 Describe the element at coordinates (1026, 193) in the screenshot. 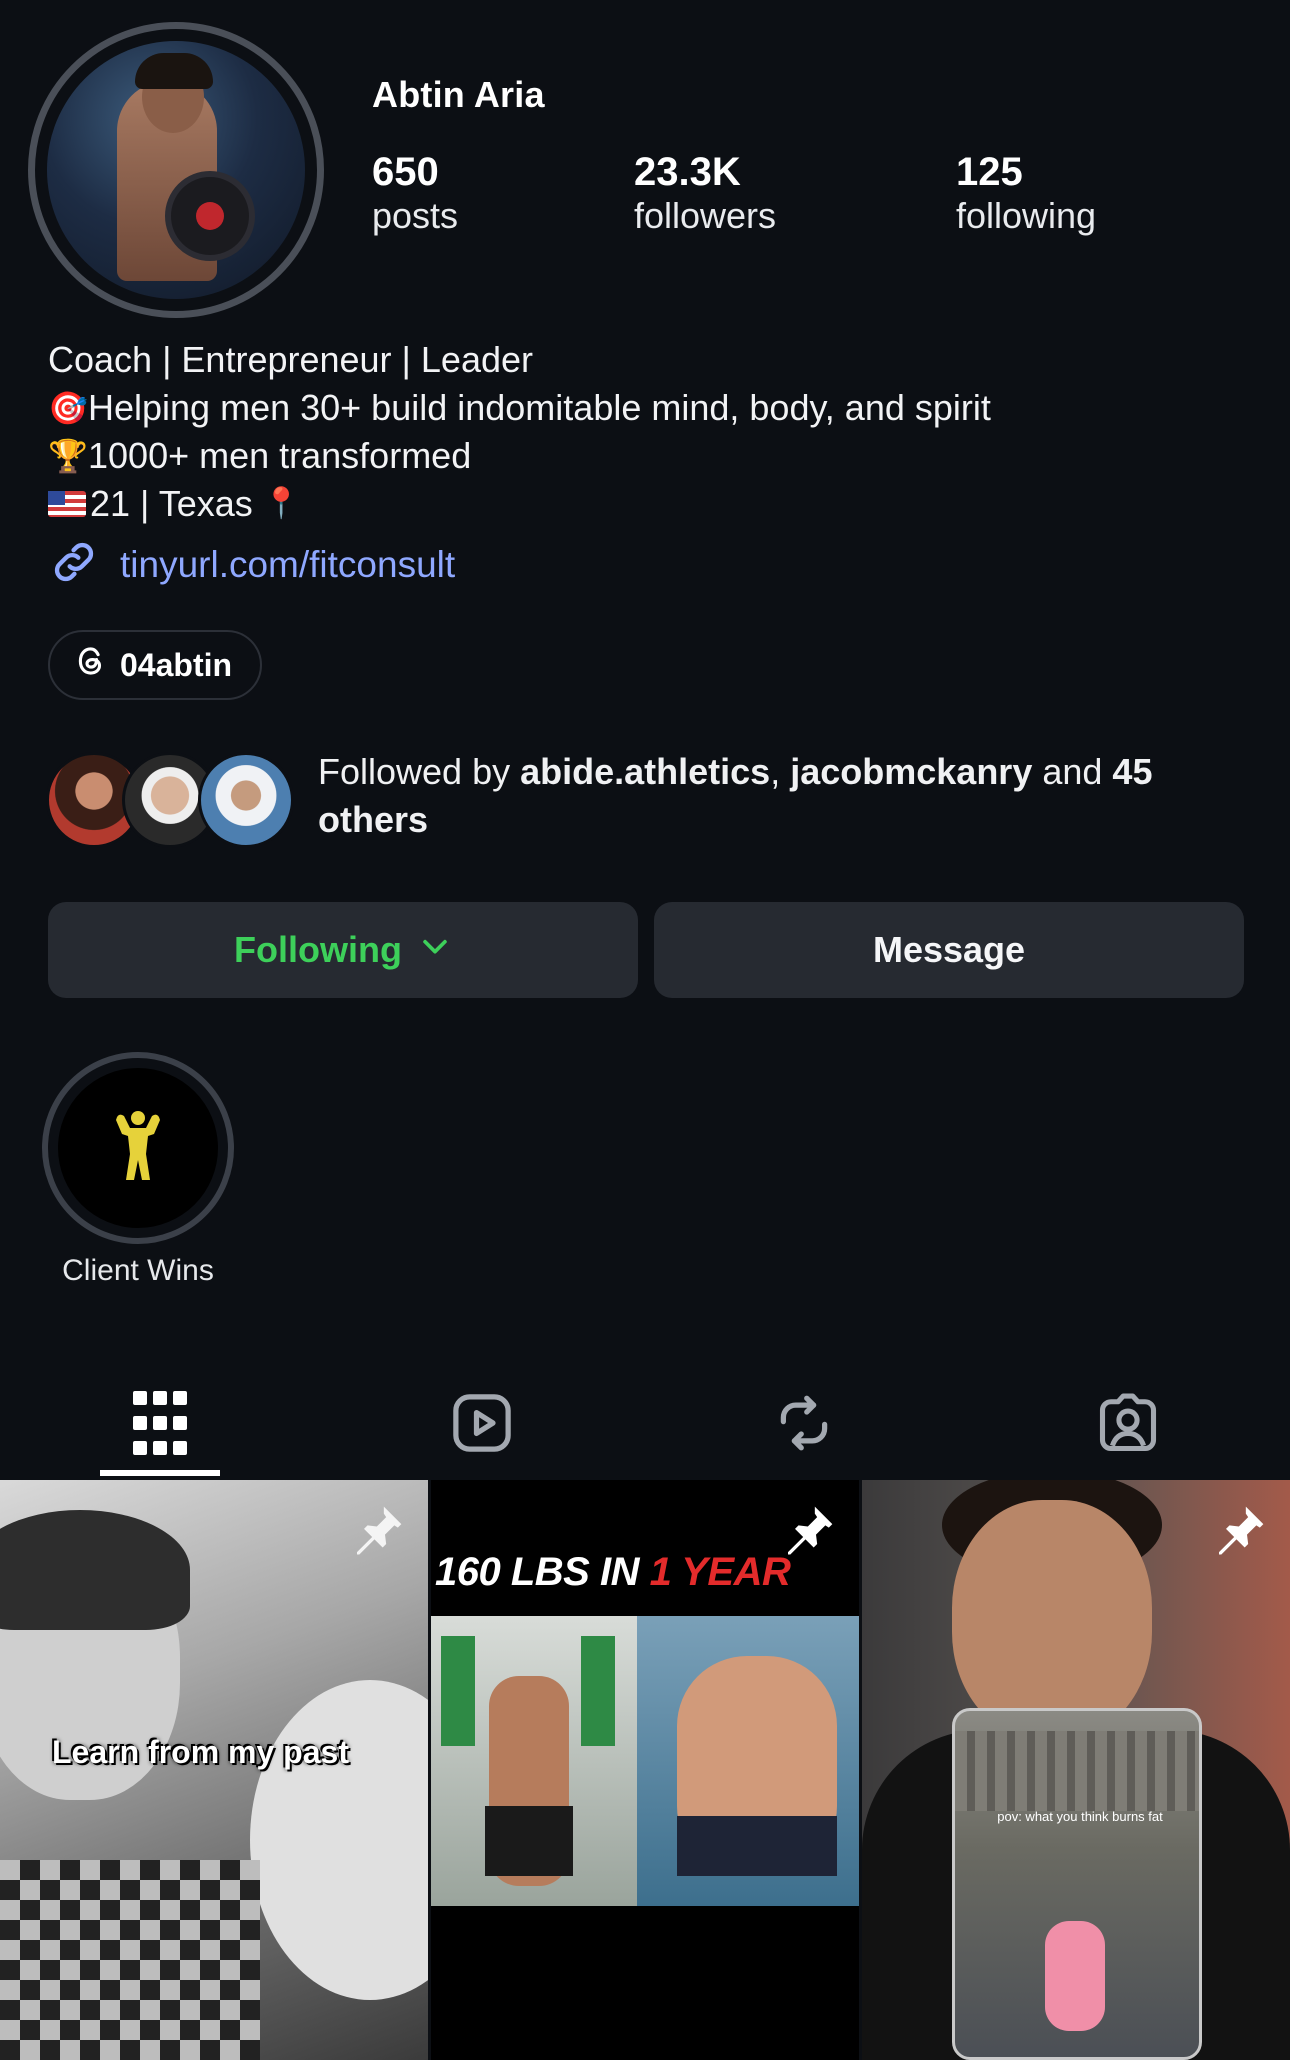

I see `stat-following: 125 following` at that location.